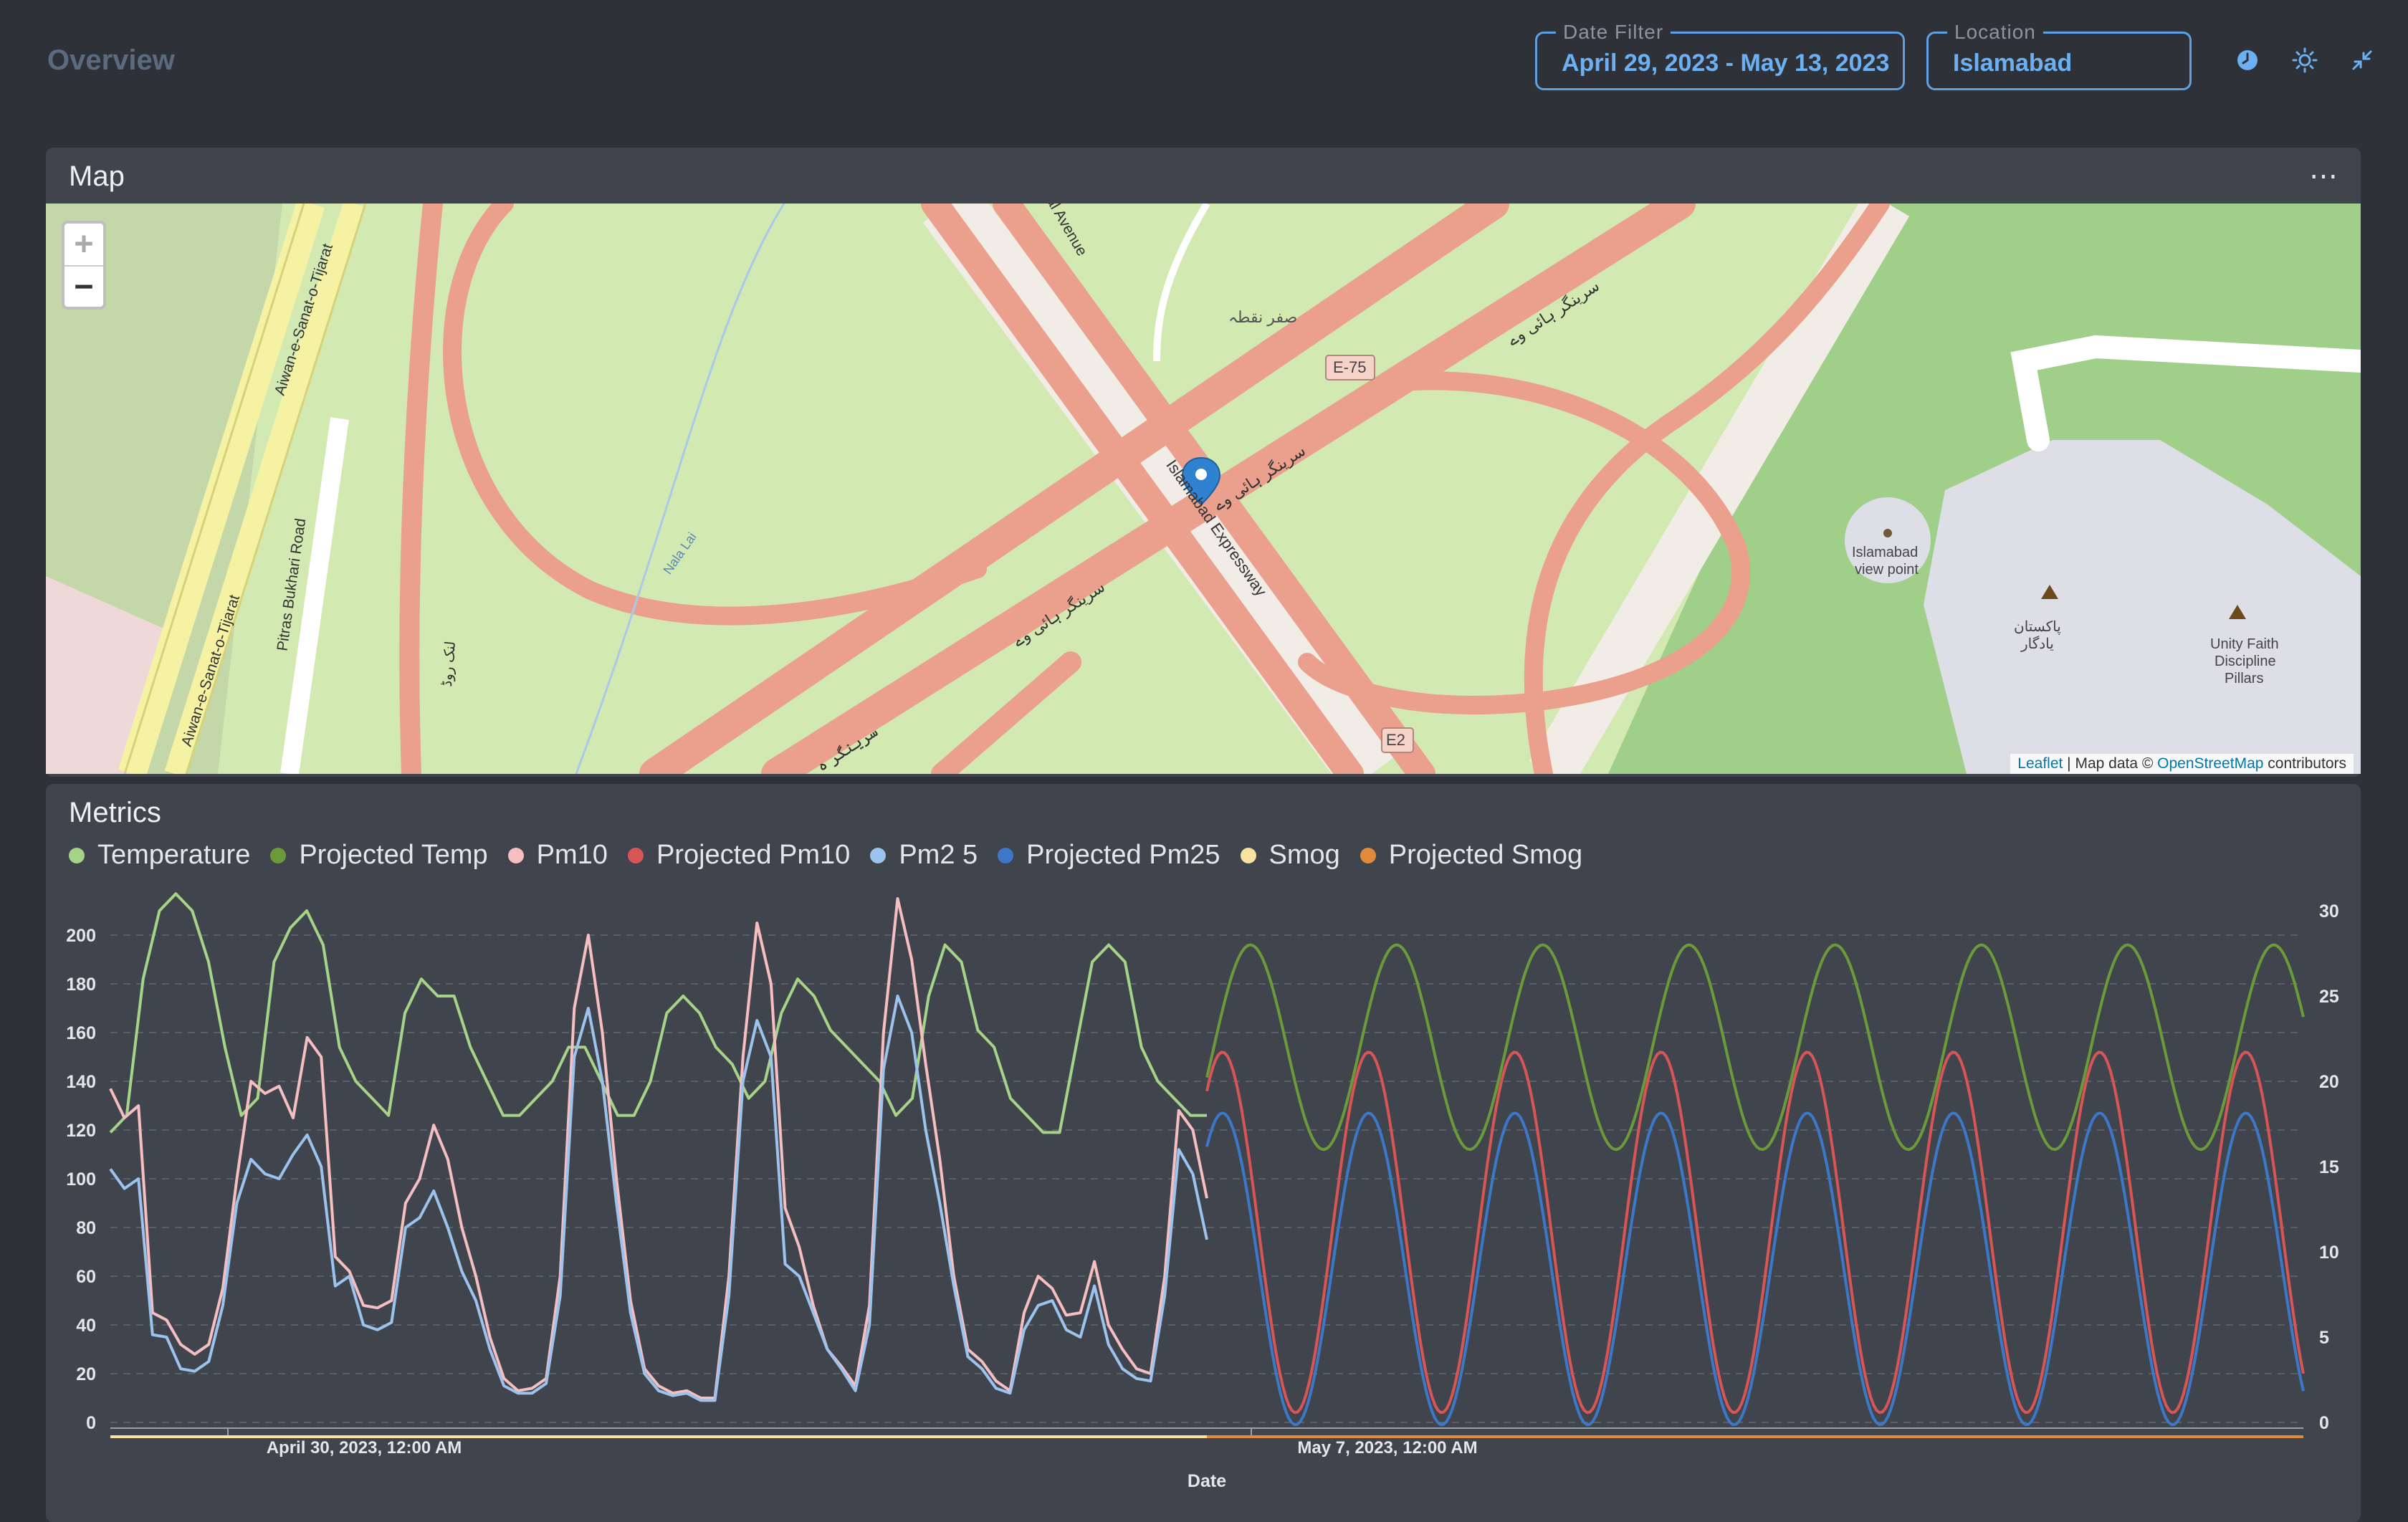  What do you see at coordinates (572, 855) in the screenshot?
I see `legend-label: Pm10` at bounding box center [572, 855].